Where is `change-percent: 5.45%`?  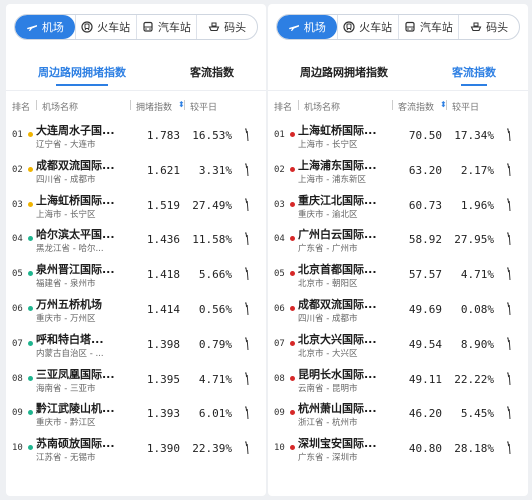
change-percent: 5.45% is located at coordinates (477, 414).